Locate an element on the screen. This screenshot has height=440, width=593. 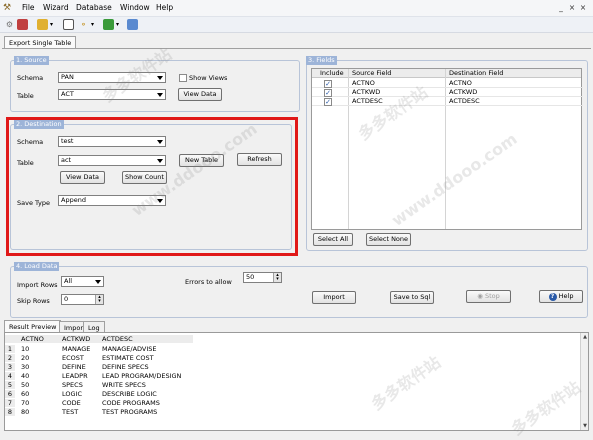
column-header-destination-field: Destination Field is located at coordinates (476, 73).